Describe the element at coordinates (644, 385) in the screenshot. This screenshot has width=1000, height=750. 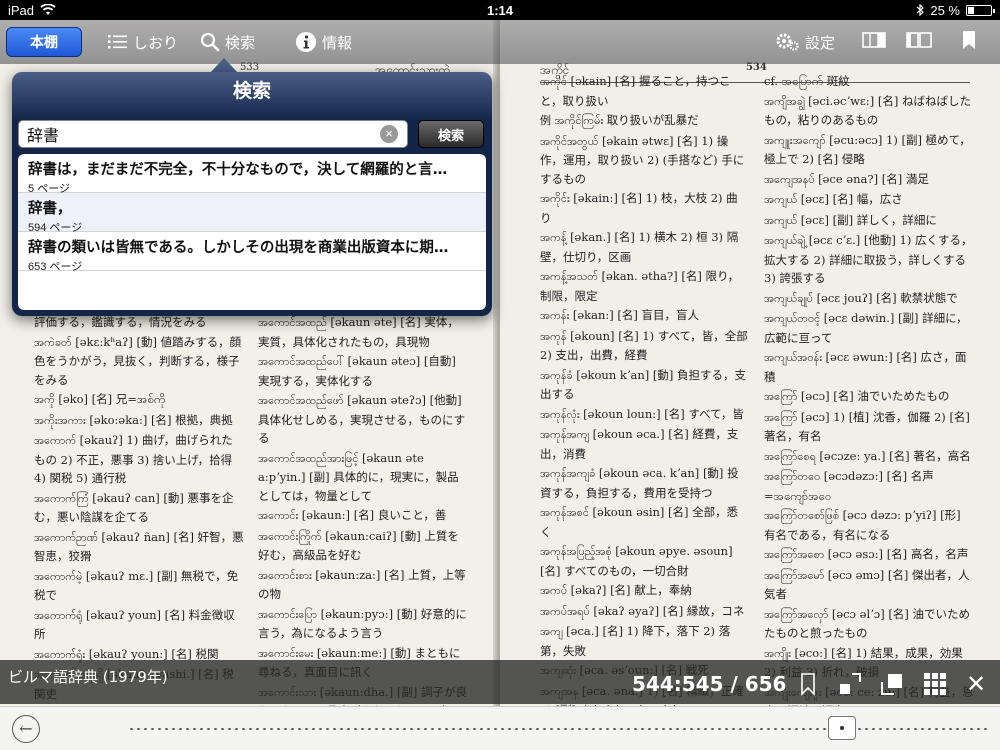
I see `dictionary-entry: အကုန်ခံ [əkoun kʼan] [動] 負担する，支出する` at that location.